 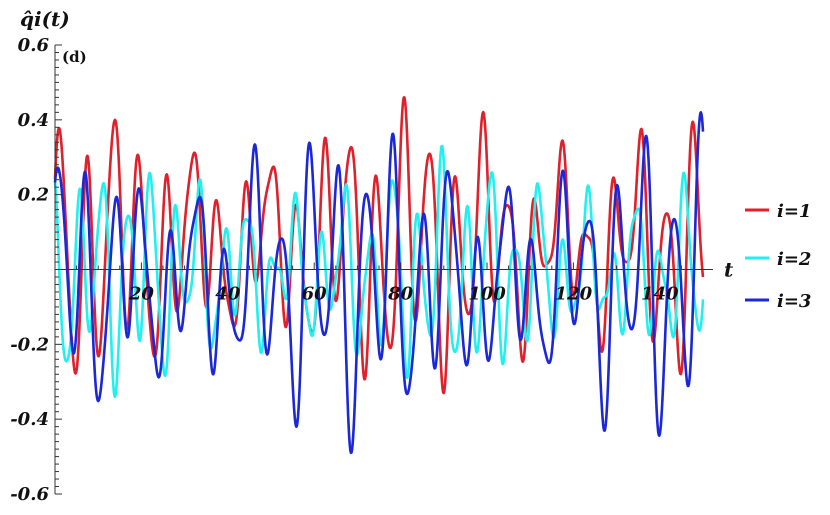 I want to click on panel-tag: (d), so click(x=74, y=57).